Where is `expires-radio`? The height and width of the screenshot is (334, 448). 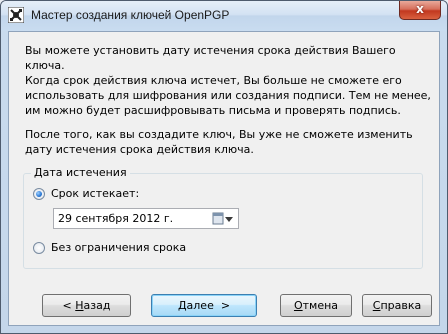
expires-radio is located at coordinates (39, 194).